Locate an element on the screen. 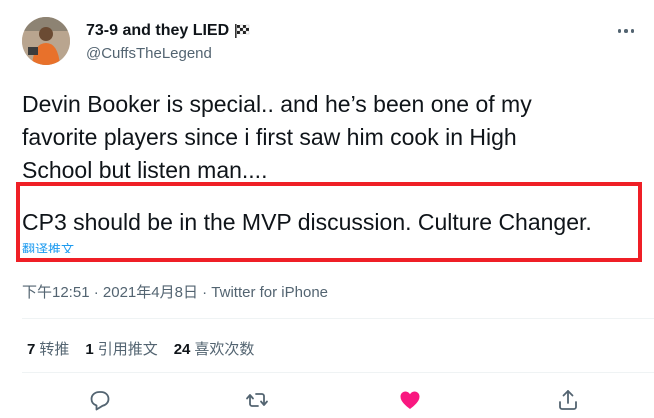 Image resolution: width=654 pixels, height=418 pixels. quotes-stat: 1 引用推文 is located at coordinates (121, 348).